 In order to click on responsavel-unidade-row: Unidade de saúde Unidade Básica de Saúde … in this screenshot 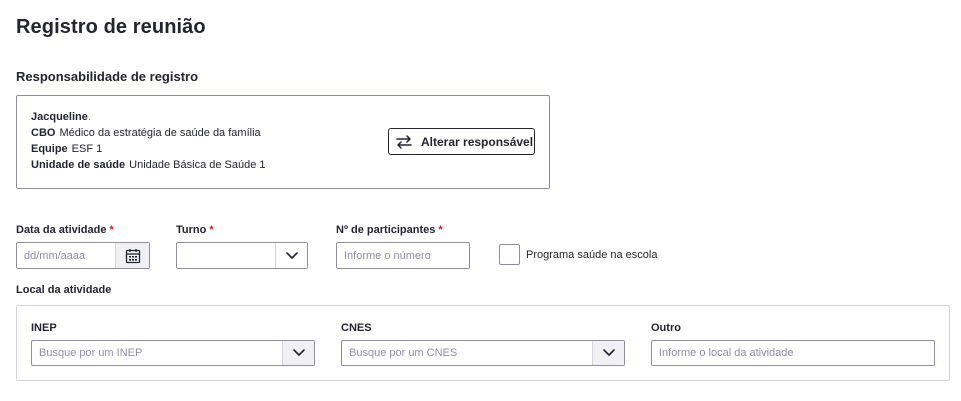, I will do `click(148, 165)`.